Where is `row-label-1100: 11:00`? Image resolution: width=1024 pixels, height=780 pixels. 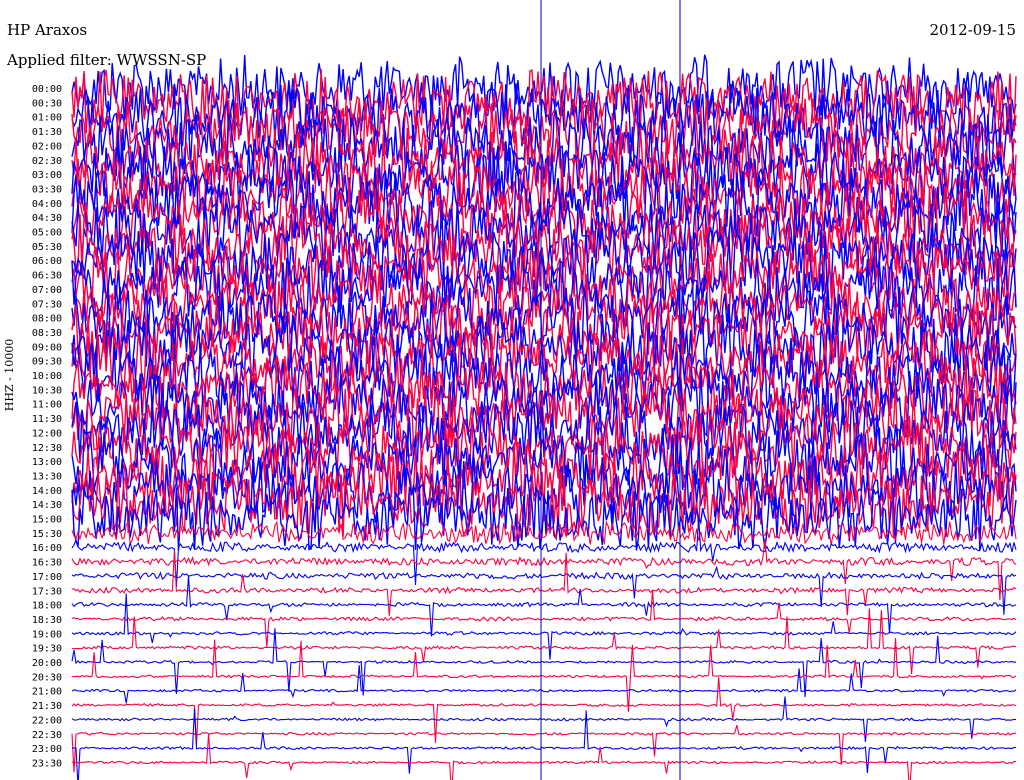 row-label-1100: 11:00 is located at coordinates (47, 405).